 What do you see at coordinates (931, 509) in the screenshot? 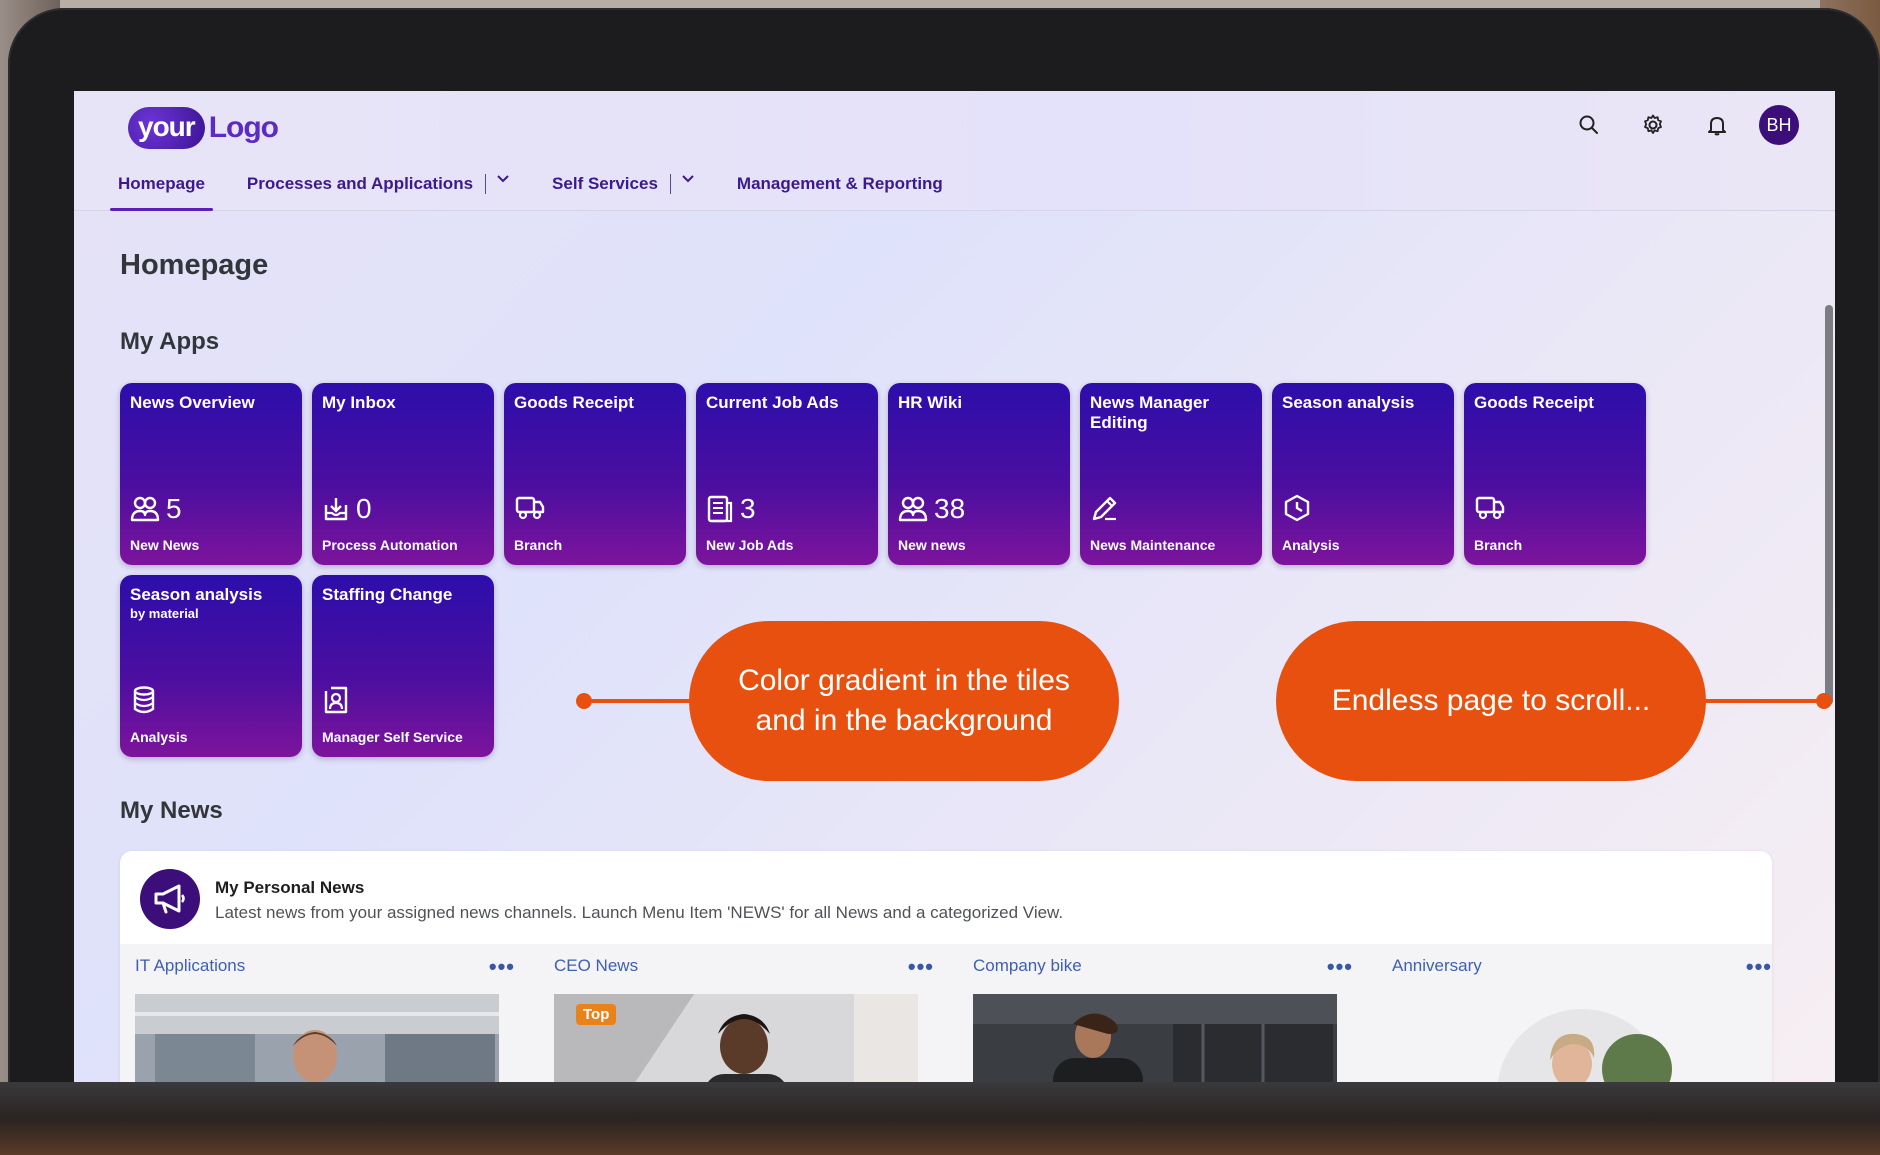
I see `tile-kpi: 38` at bounding box center [931, 509].